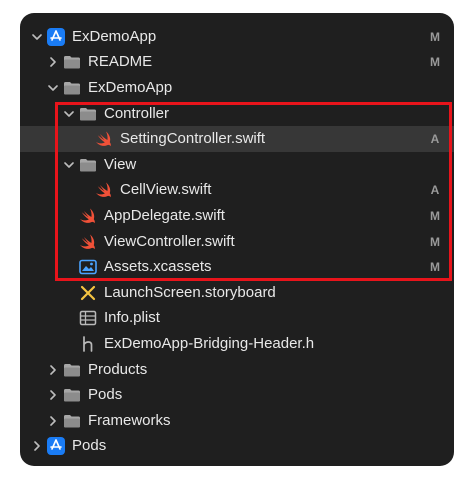 The width and height of the screenshot is (474, 486). What do you see at coordinates (237, 37) in the screenshot?
I see `row-project-exdemoapp: ExDemoApp M` at bounding box center [237, 37].